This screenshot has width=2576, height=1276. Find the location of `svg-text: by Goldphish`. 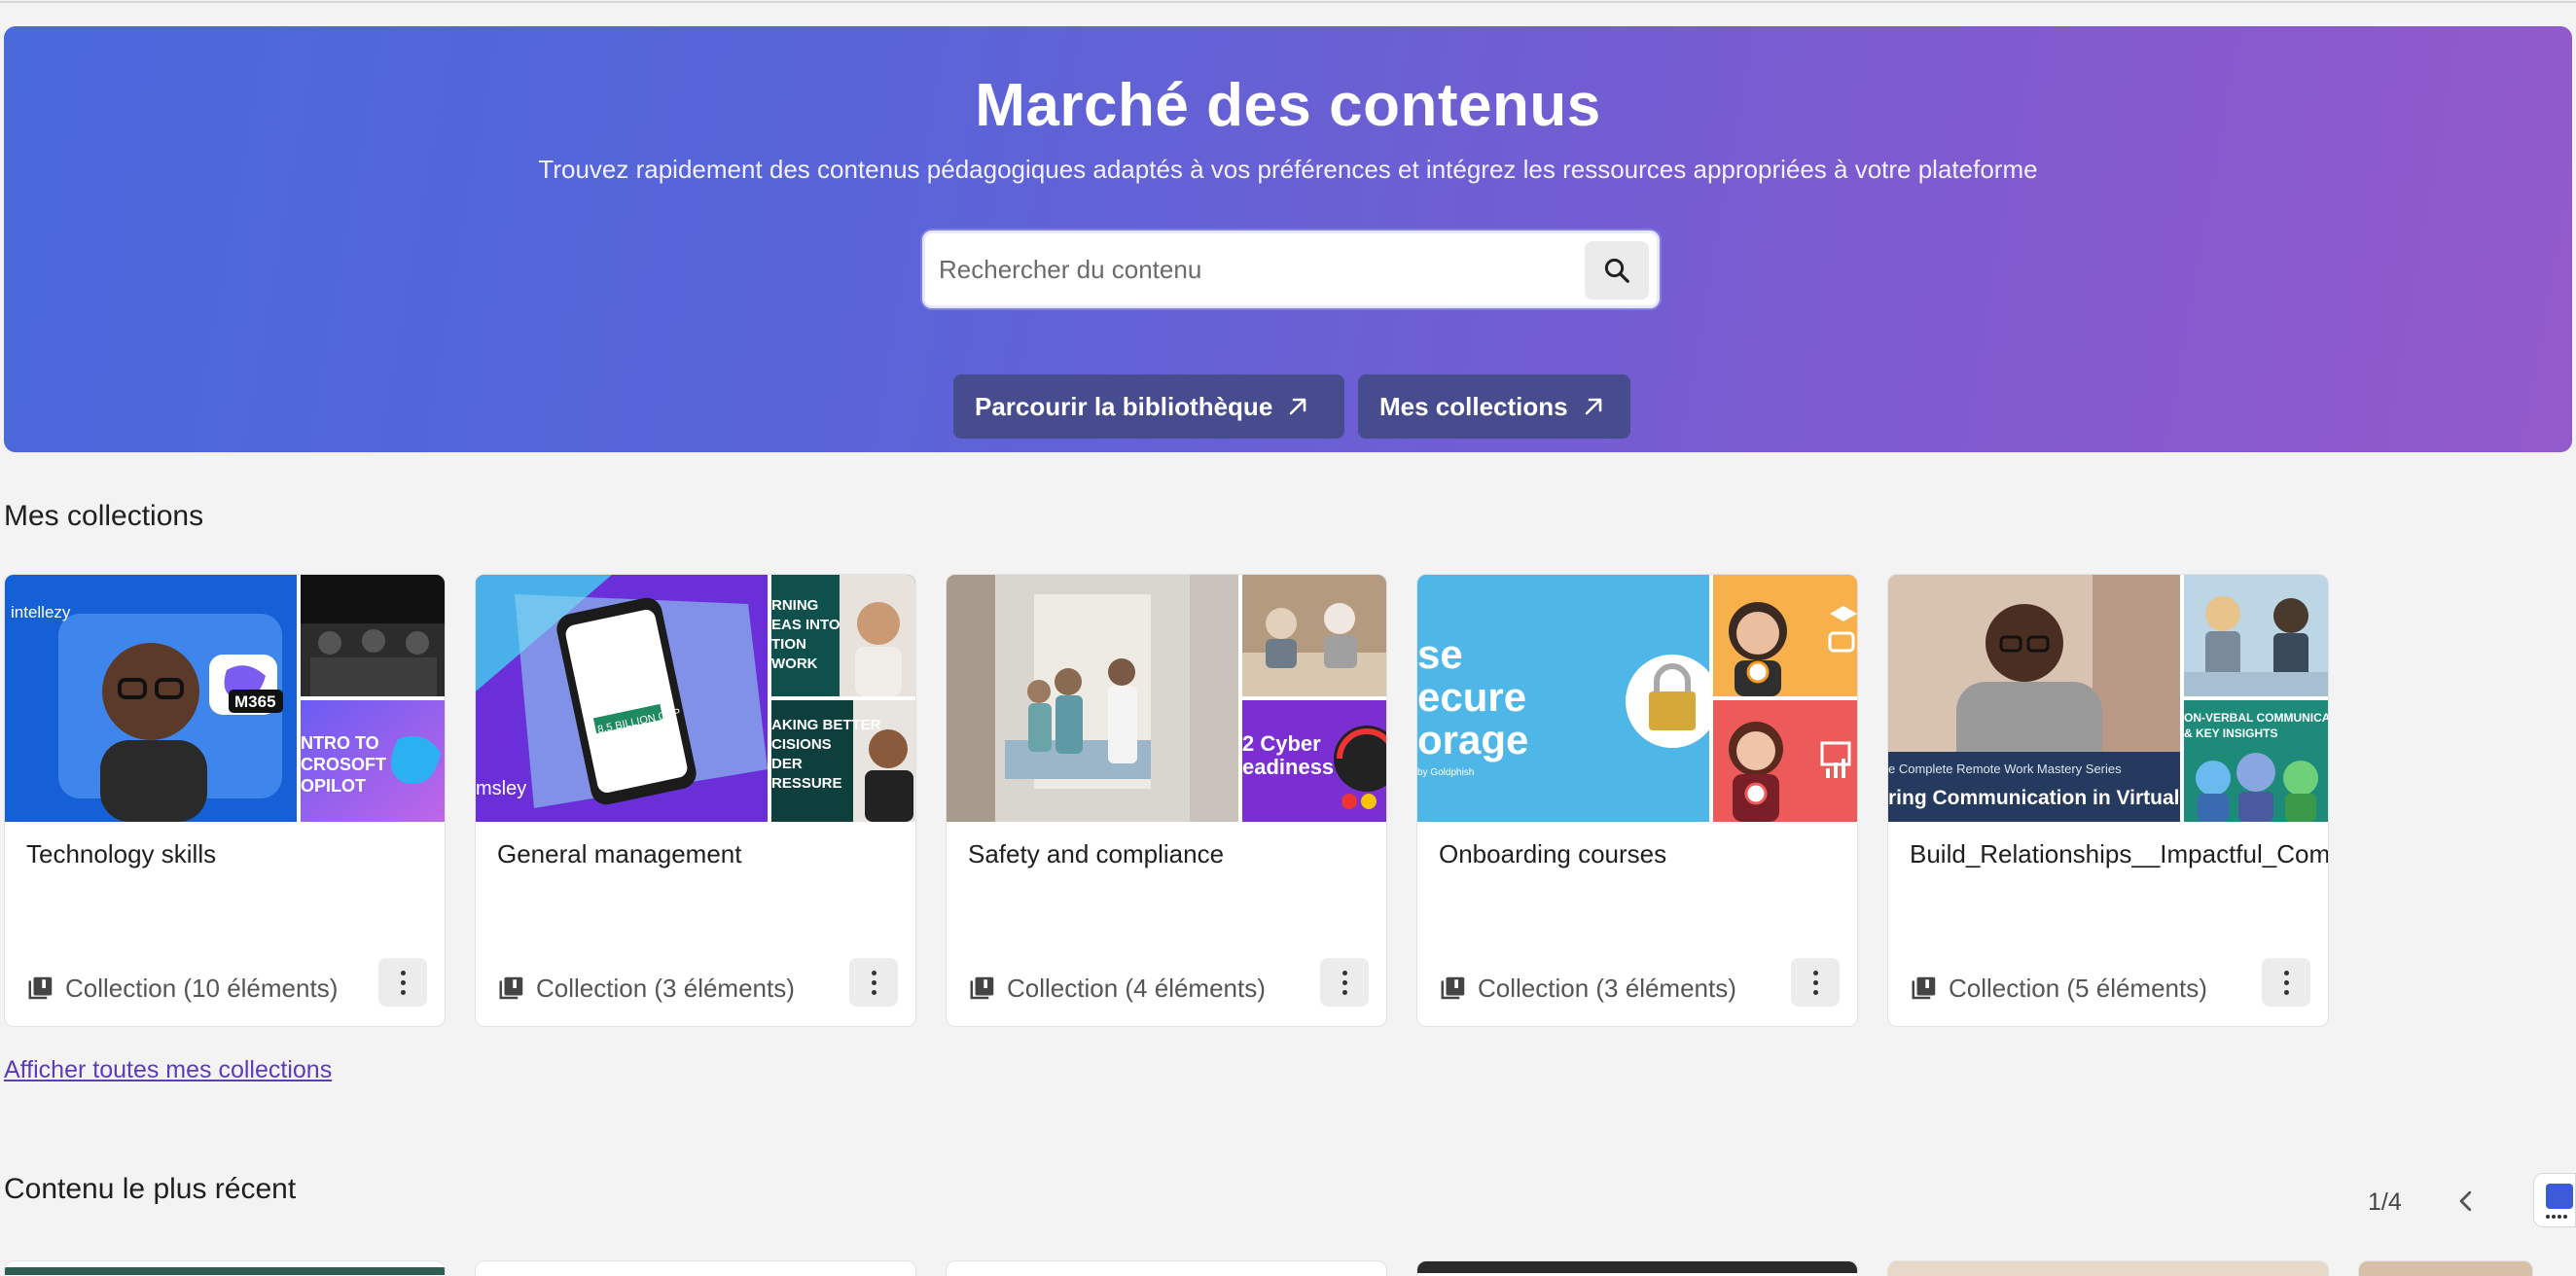

svg-text: by Goldphish is located at coordinates (1445, 772).